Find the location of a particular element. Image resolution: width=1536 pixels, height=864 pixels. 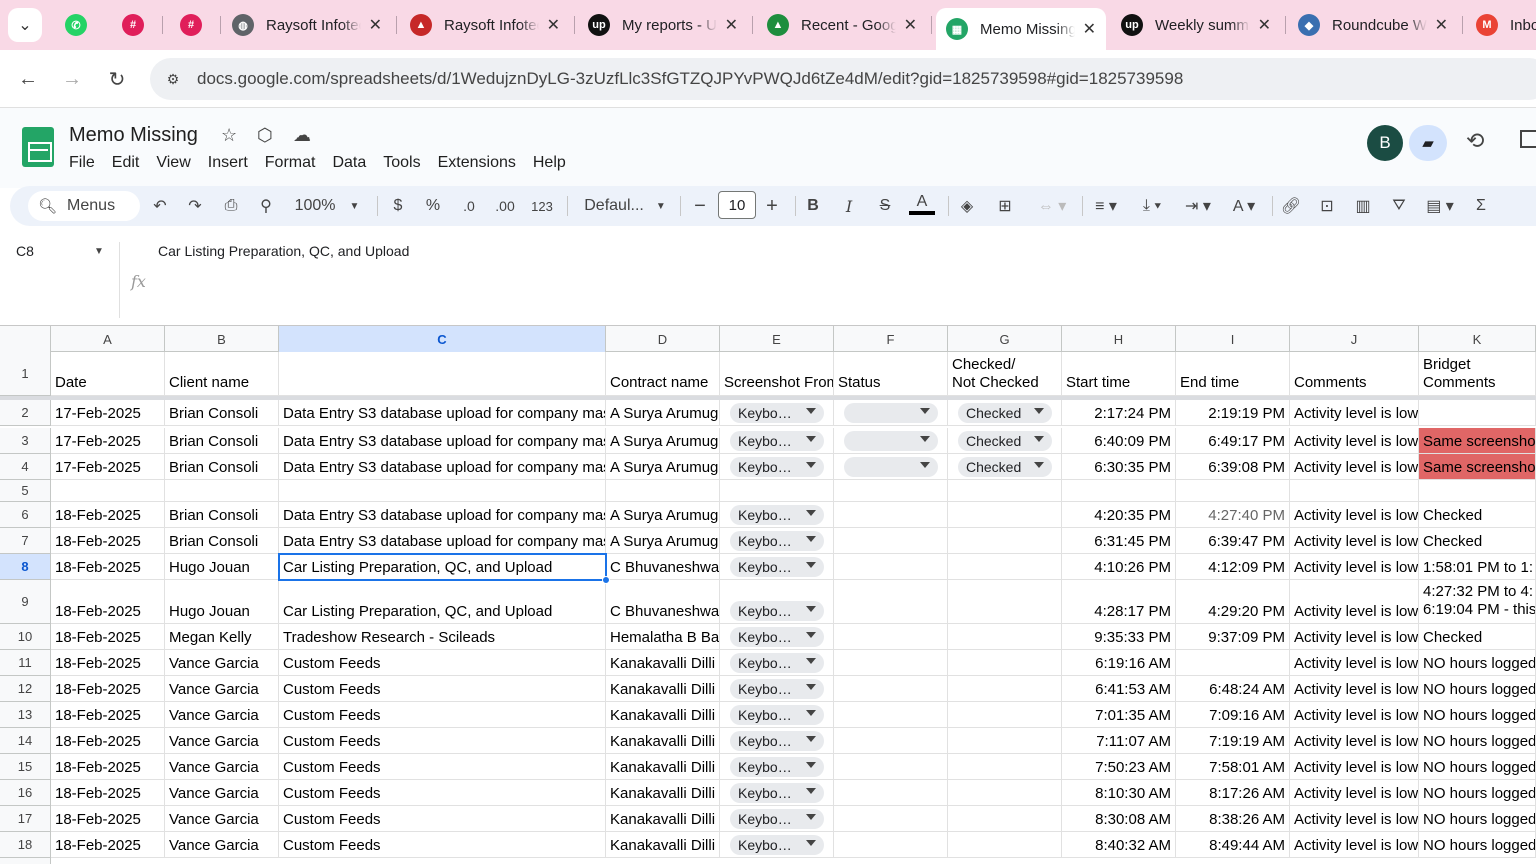

row-header-3: 3 is located at coordinates (25, 441).